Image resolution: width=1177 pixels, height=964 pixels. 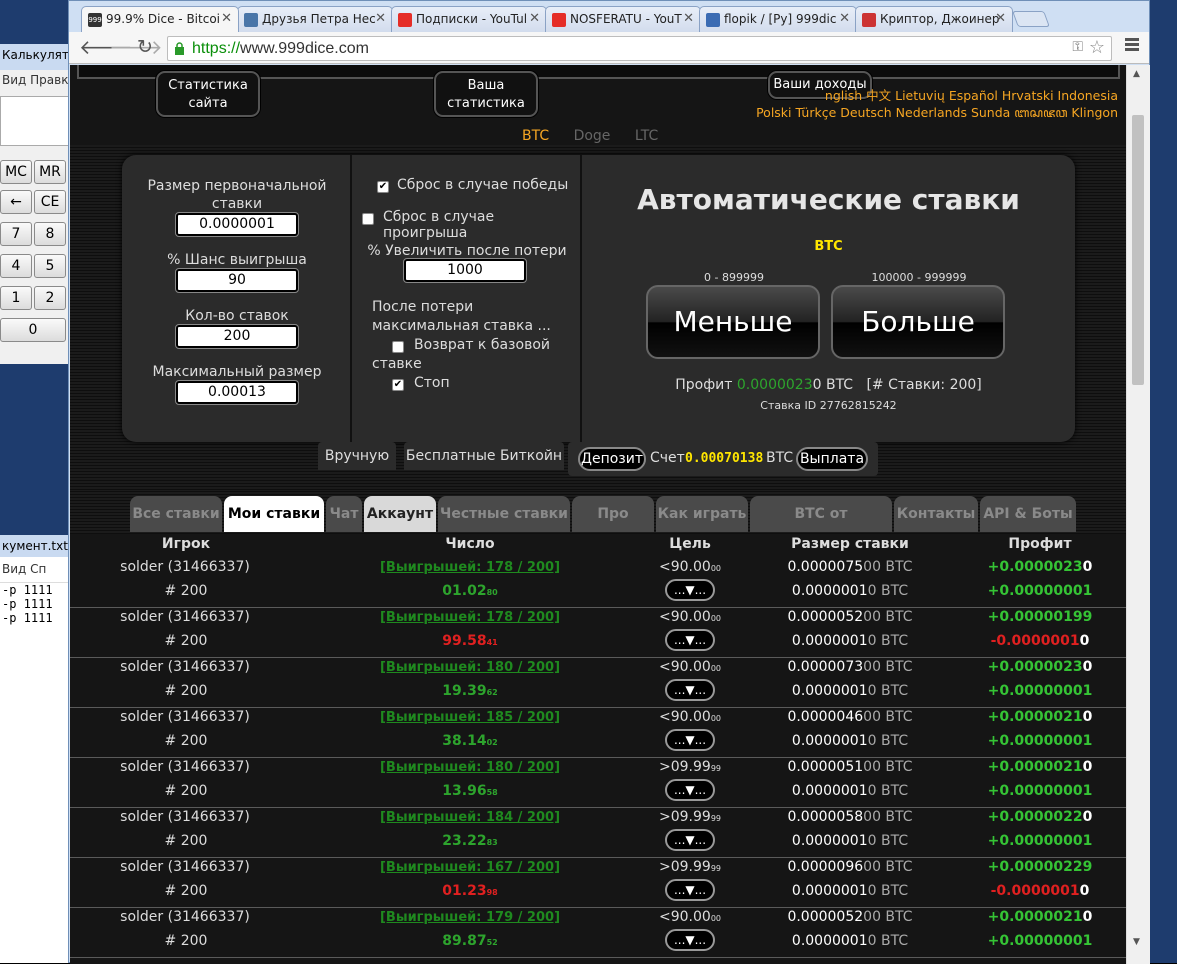 I want to click on coin-ltc: LTC, so click(x=646, y=136).